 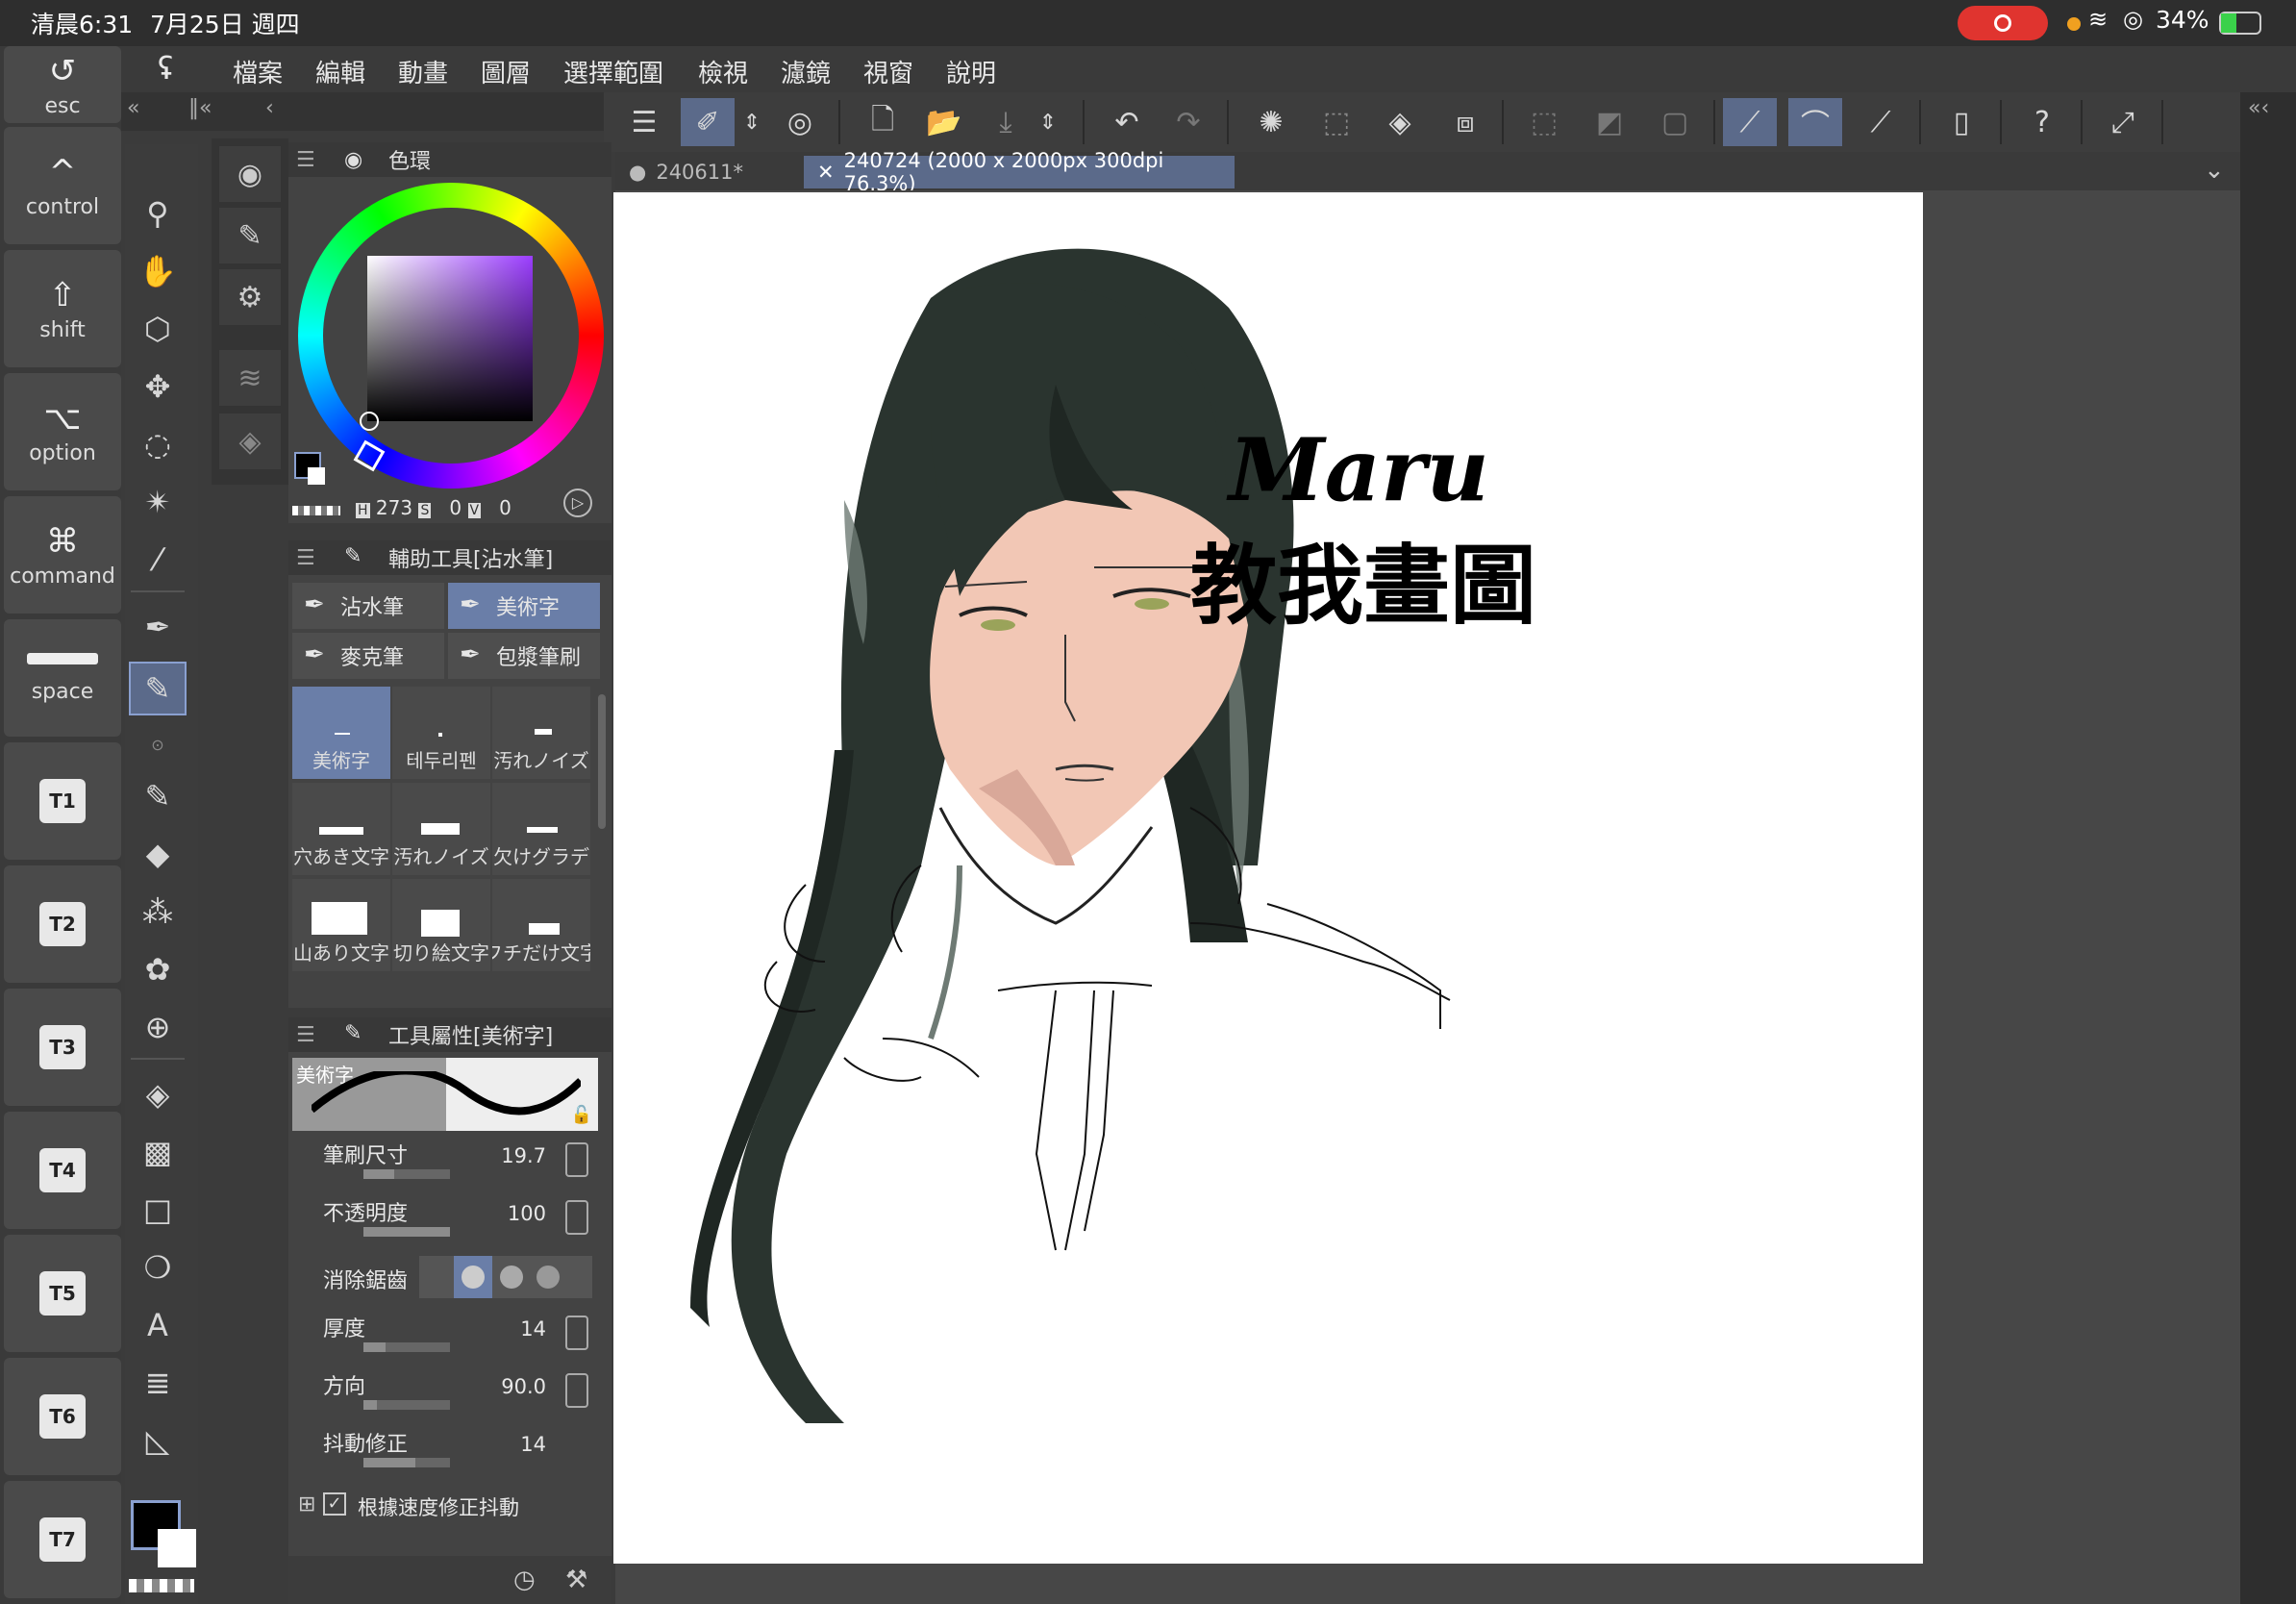 I want to click on control-key: ^ control, so click(x=62, y=185).